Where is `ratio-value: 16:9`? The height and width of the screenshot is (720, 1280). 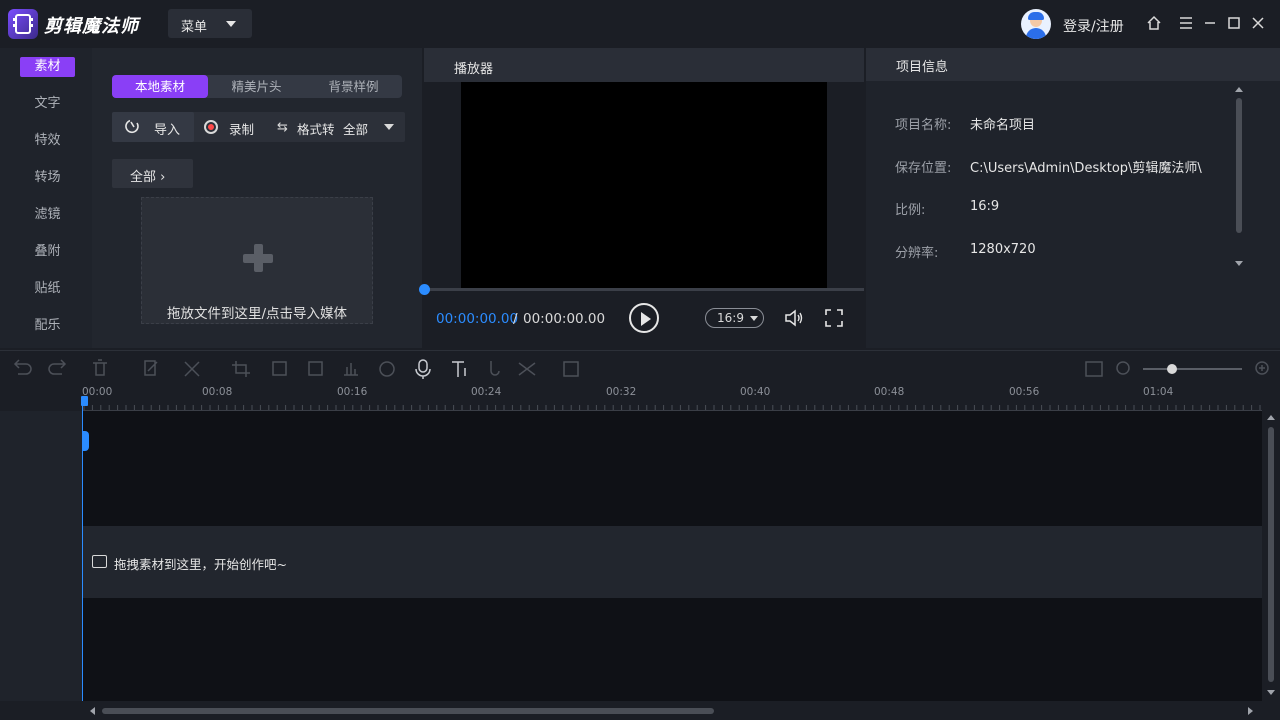 ratio-value: 16:9 is located at coordinates (985, 206).